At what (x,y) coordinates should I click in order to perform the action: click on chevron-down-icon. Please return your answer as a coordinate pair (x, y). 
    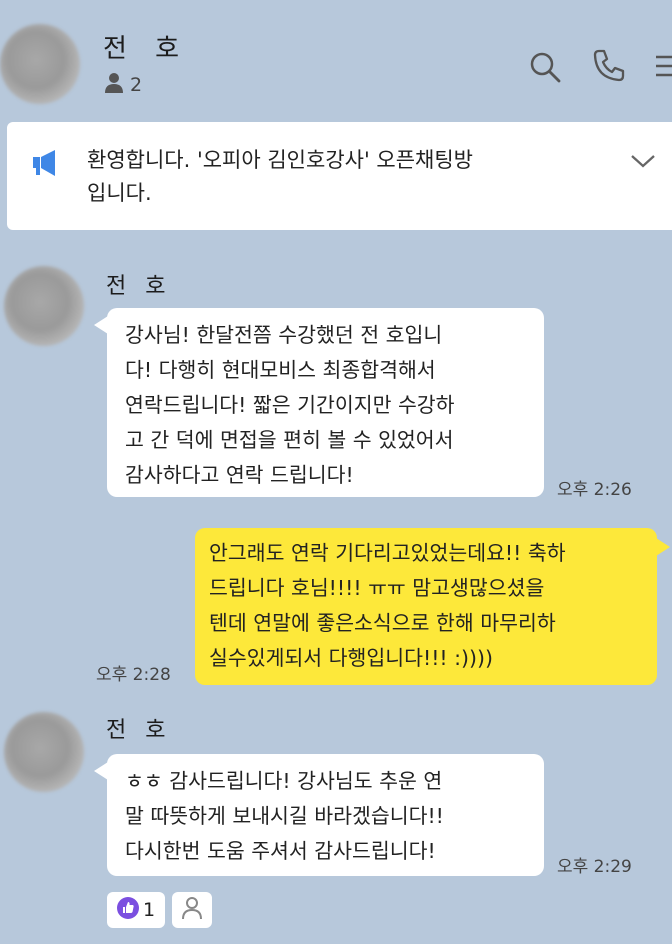
    Looking at the image, I should click on (643, 163).